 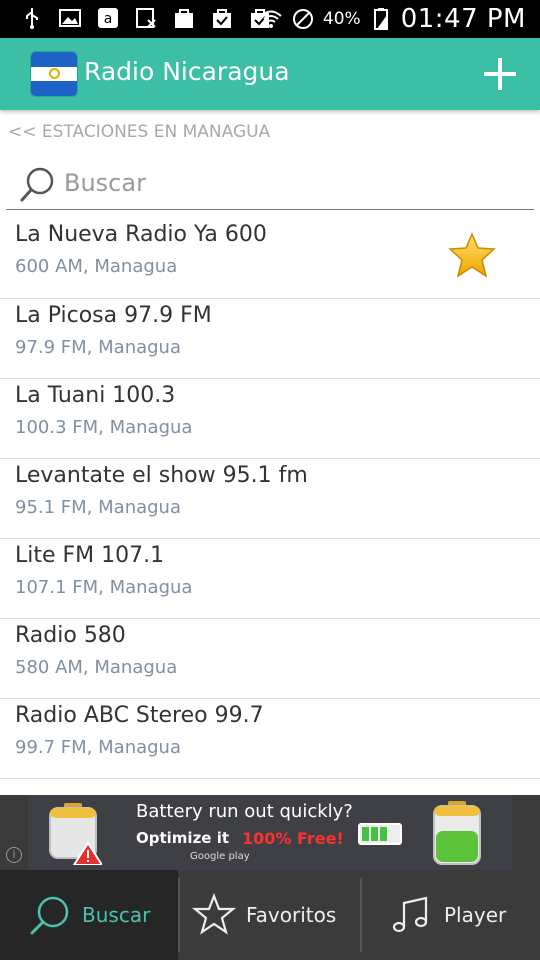 I want to click on search-bar, so click(x=270, y=184).